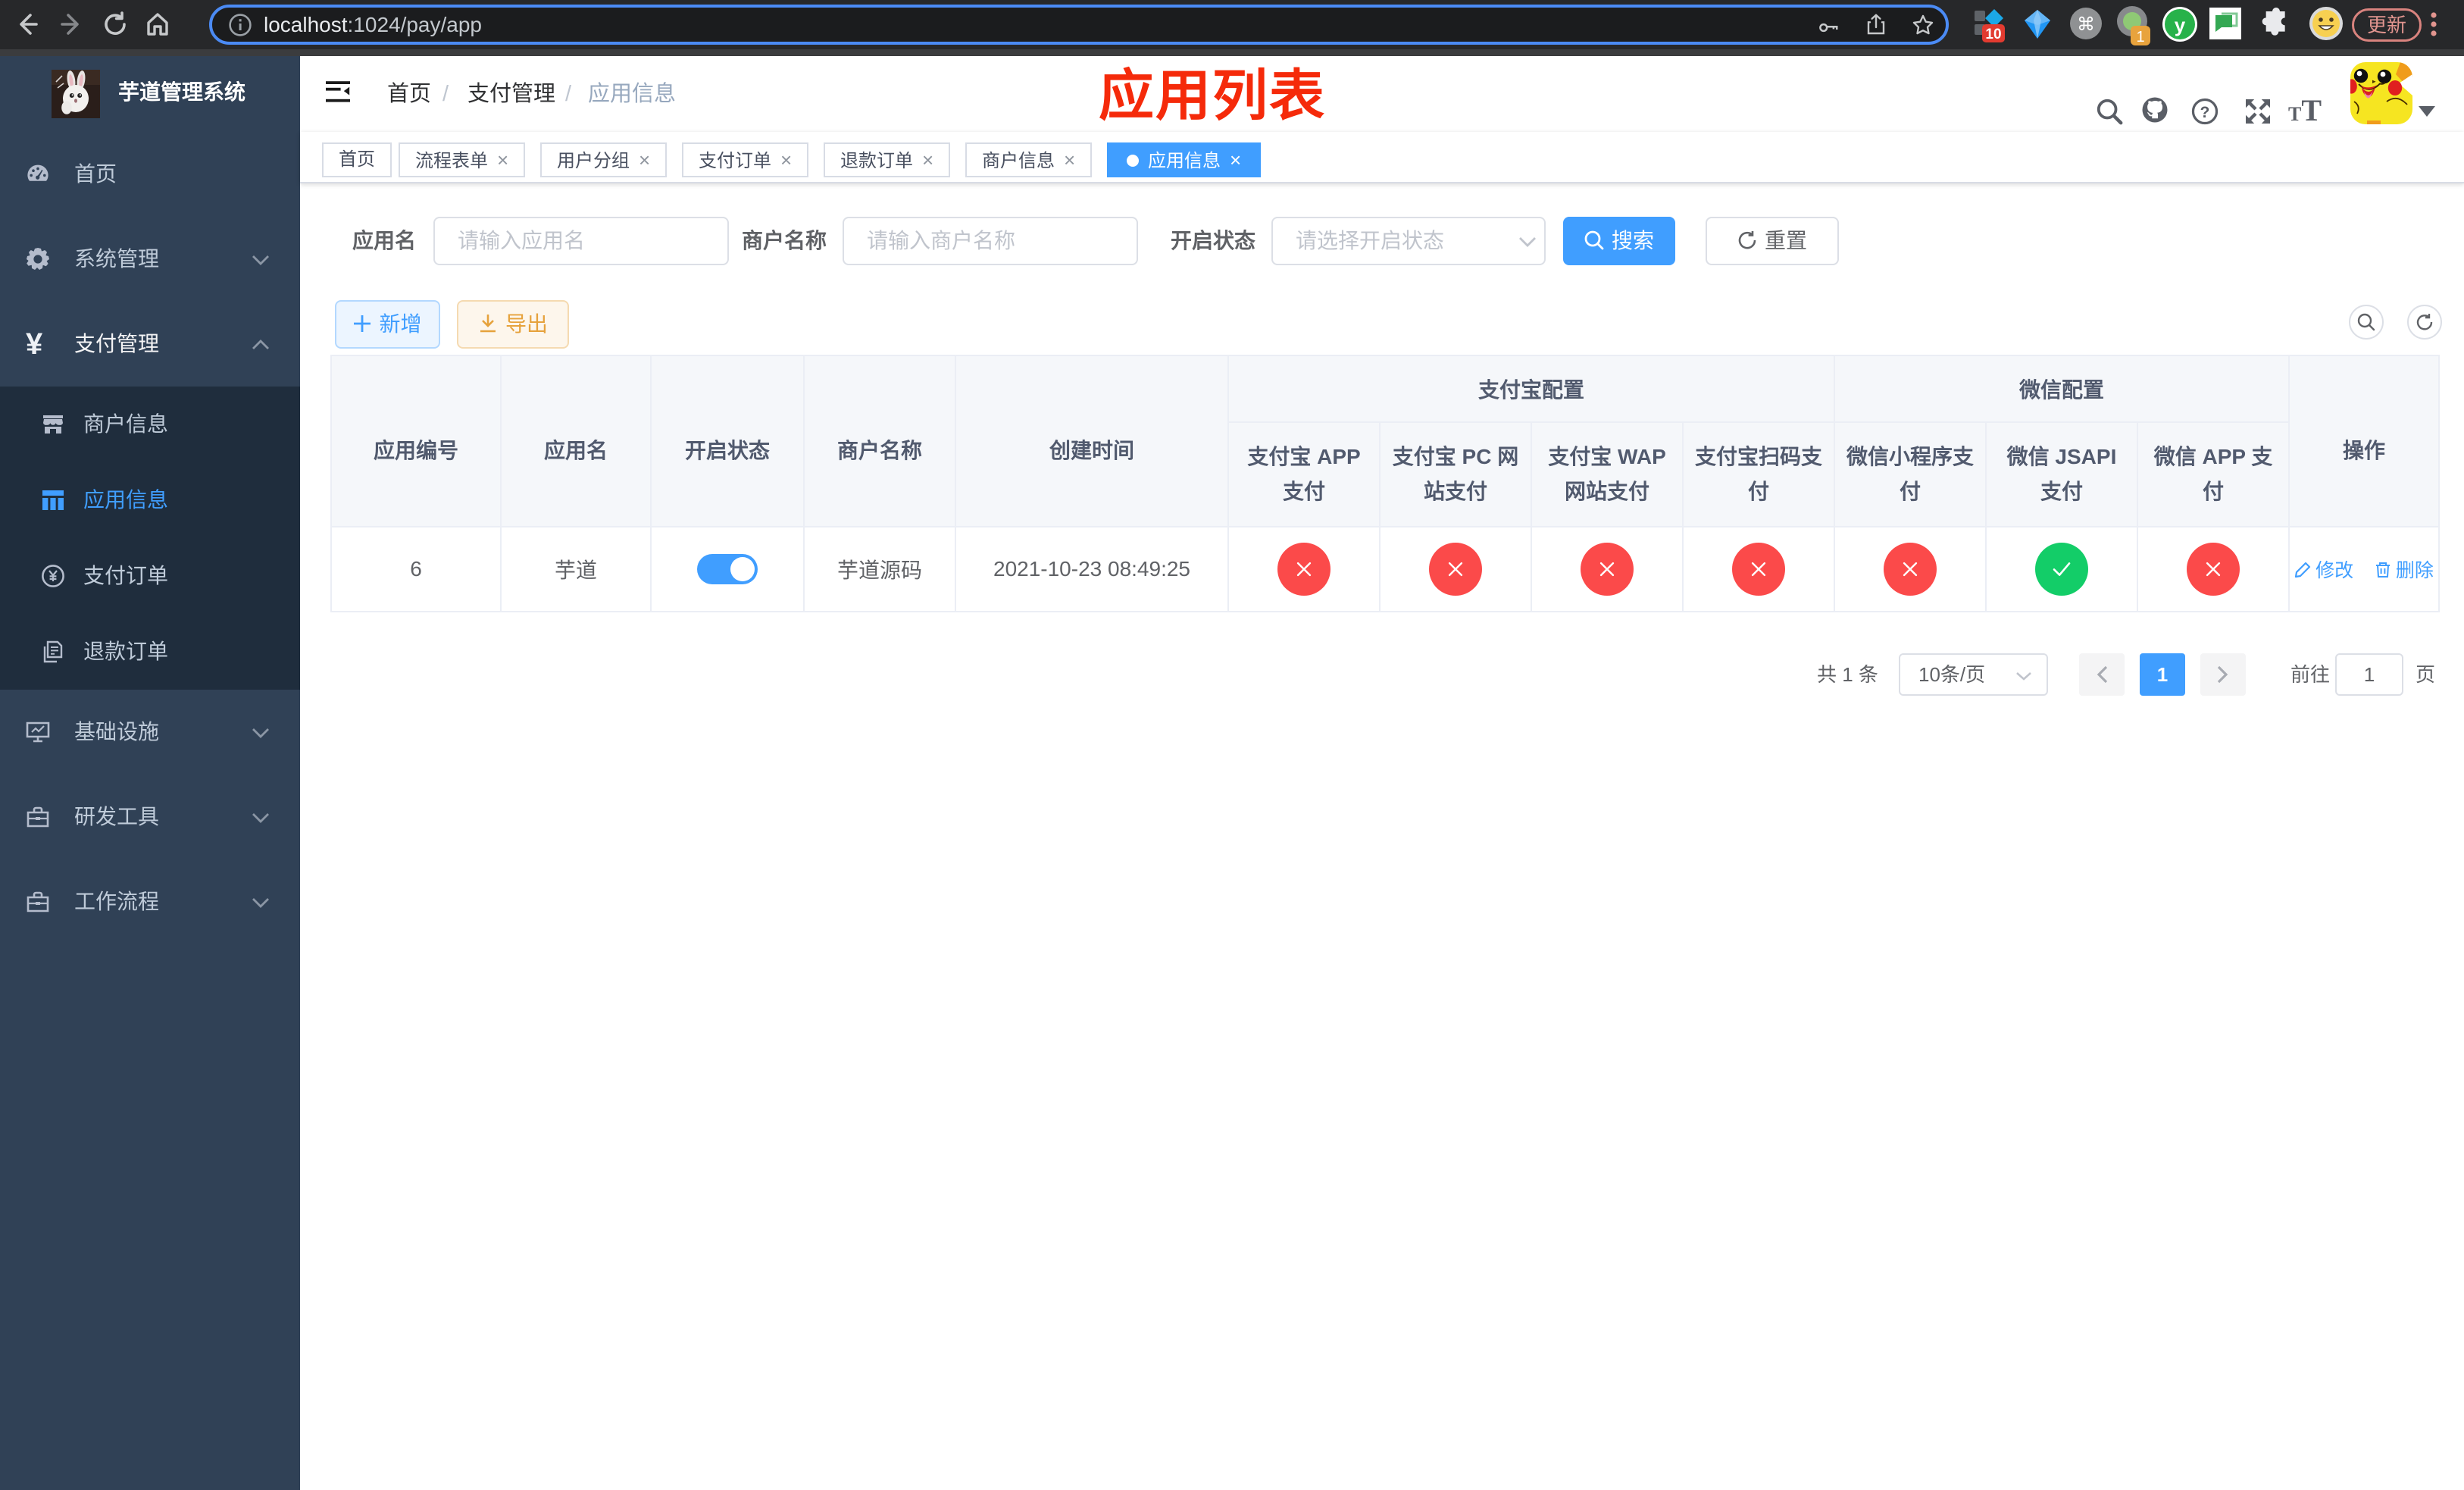 The image size is (2464, 1490). Describe the element at coordinates (2140, 37) in the screenshot. I see `svg-text: 1` at that location.